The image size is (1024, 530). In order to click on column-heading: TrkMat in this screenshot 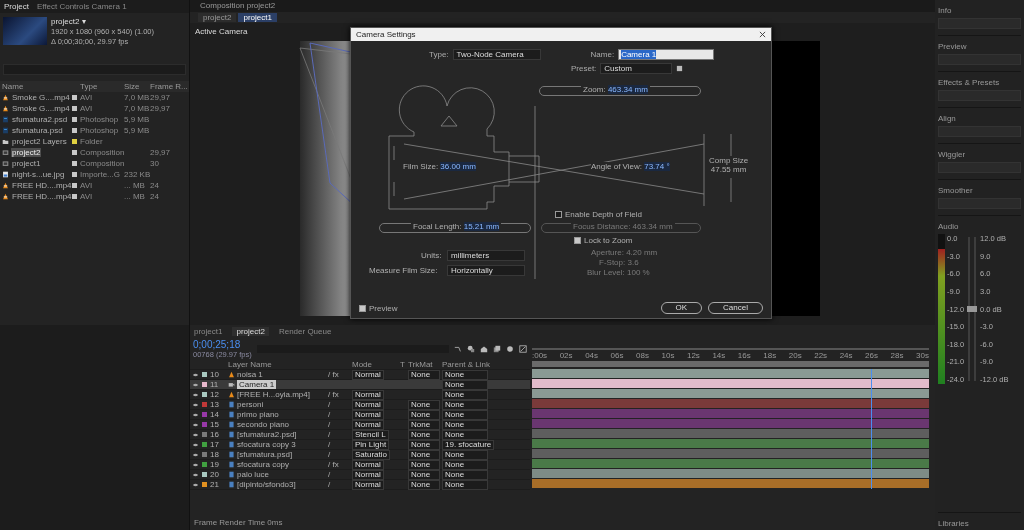, I will do `click(425, 364)`.